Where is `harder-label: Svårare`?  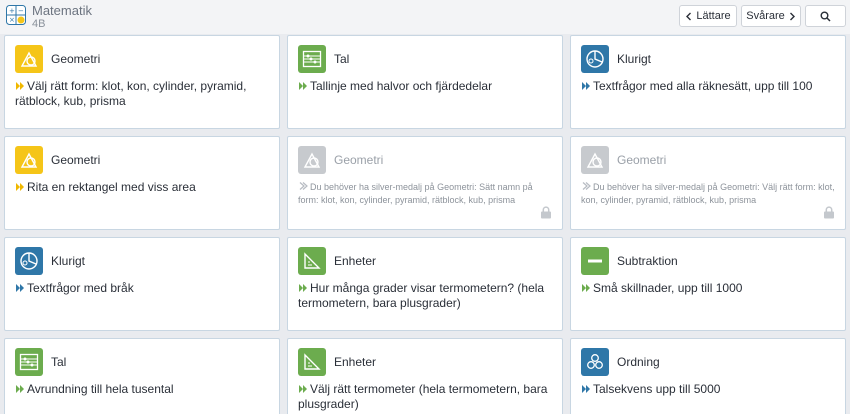 harder-label: Svårare is located at coordinates (765, 16).